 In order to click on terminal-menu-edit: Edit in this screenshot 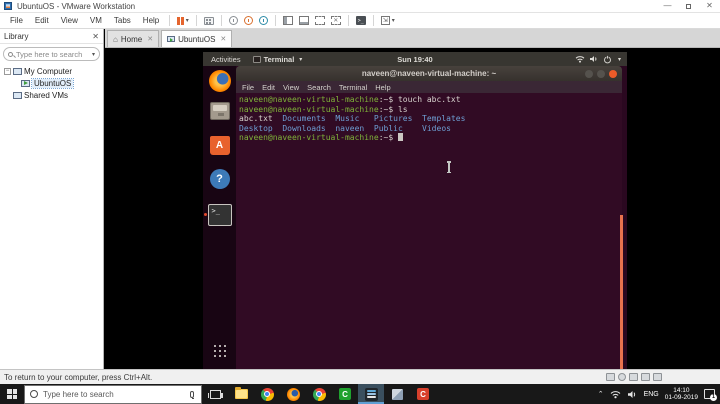, I will do `click(268, 87)`.